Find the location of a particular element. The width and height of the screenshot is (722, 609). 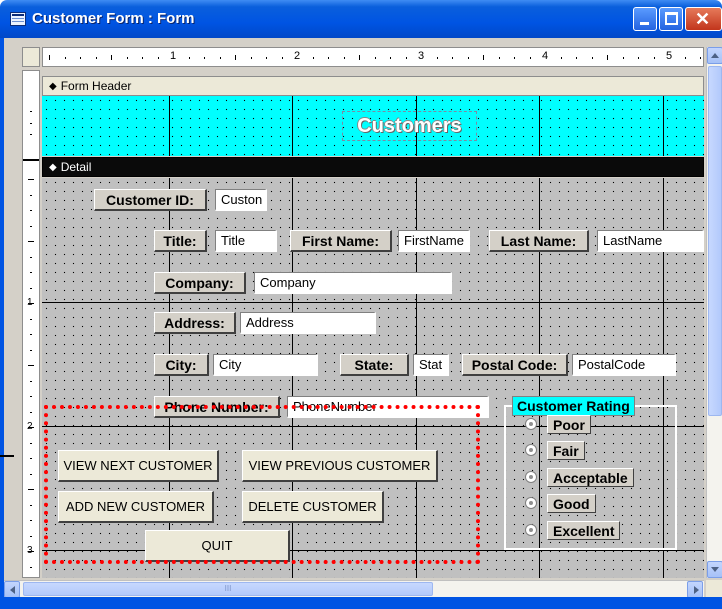

horizontal-scrollbar: III is located at coordinates (354, 589).